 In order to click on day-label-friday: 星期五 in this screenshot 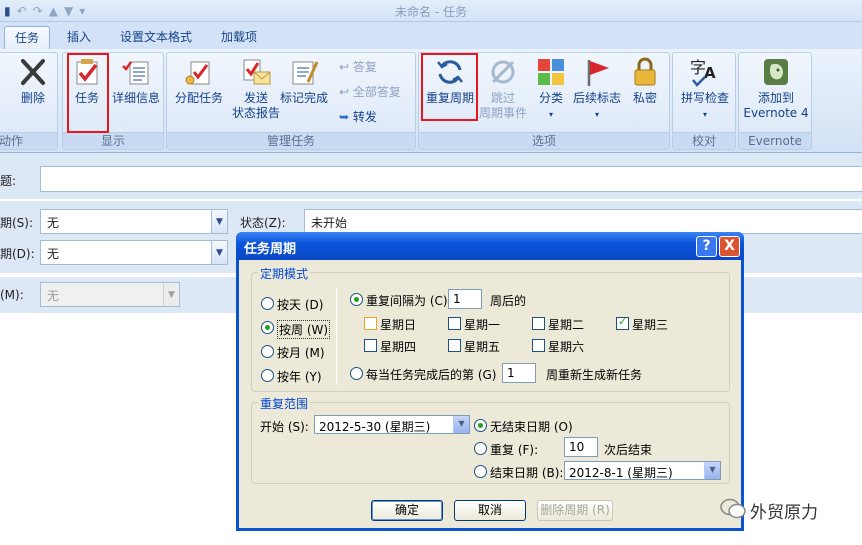, I will do `click(482, 347)`.